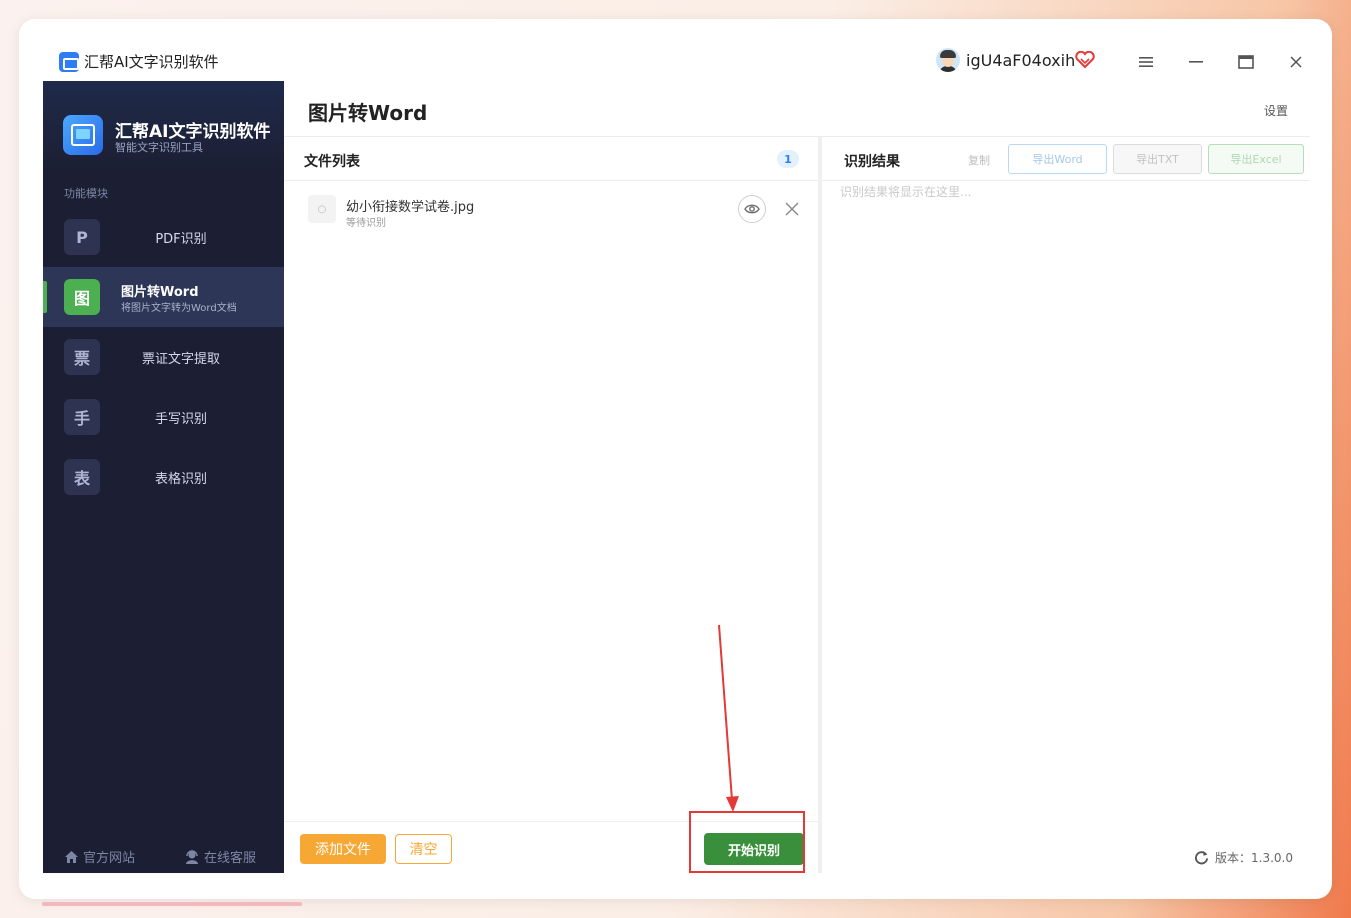 The width and height of the screenshot is (1351, 918). Describe the element at coordinates (151, 62) in the screenshot. I see `window-title: 汇帮AI文字识别软件` at that location.